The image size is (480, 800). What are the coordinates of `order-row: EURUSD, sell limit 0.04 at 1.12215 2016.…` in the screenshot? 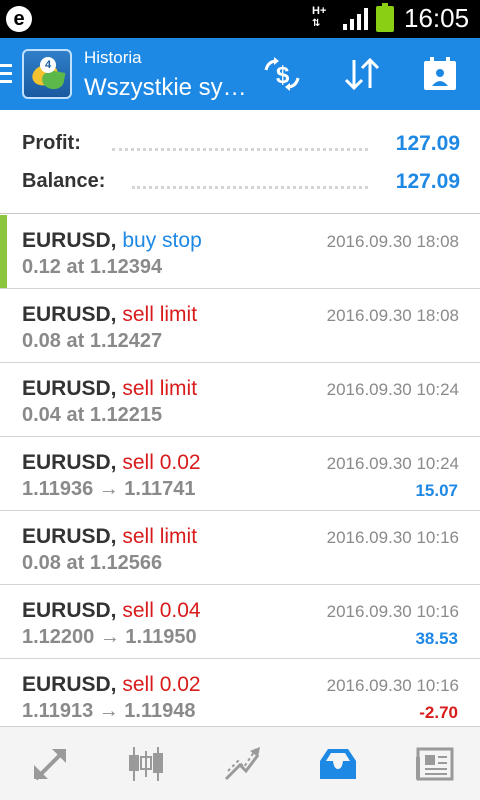 It's located at (240, 400).